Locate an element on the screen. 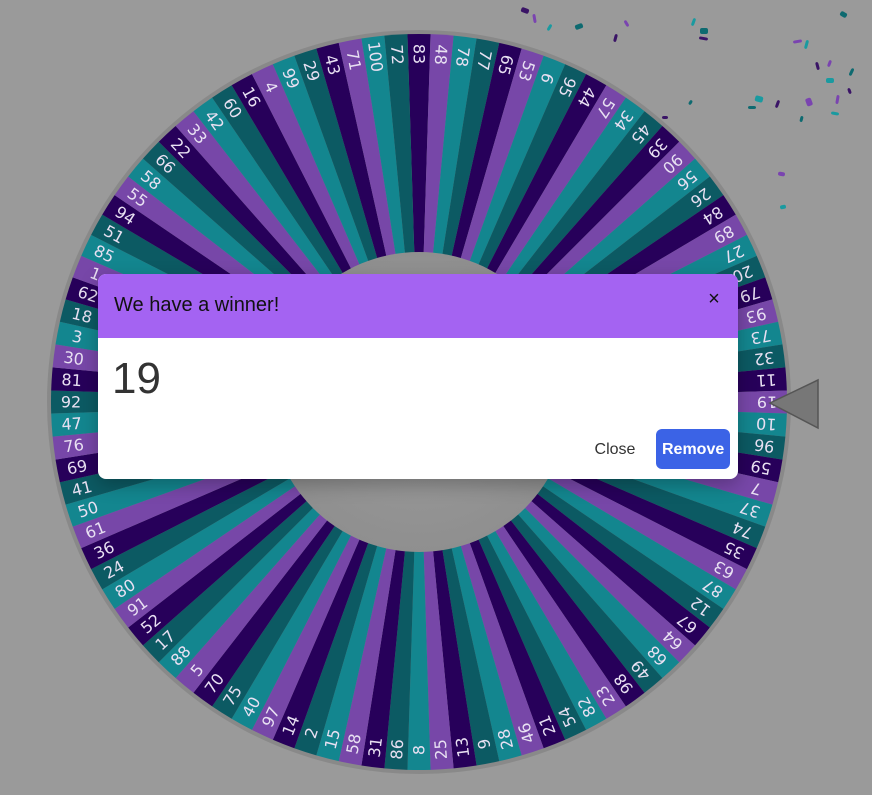  wheel-segment-label: 59 is located at coordinates (761, 467).